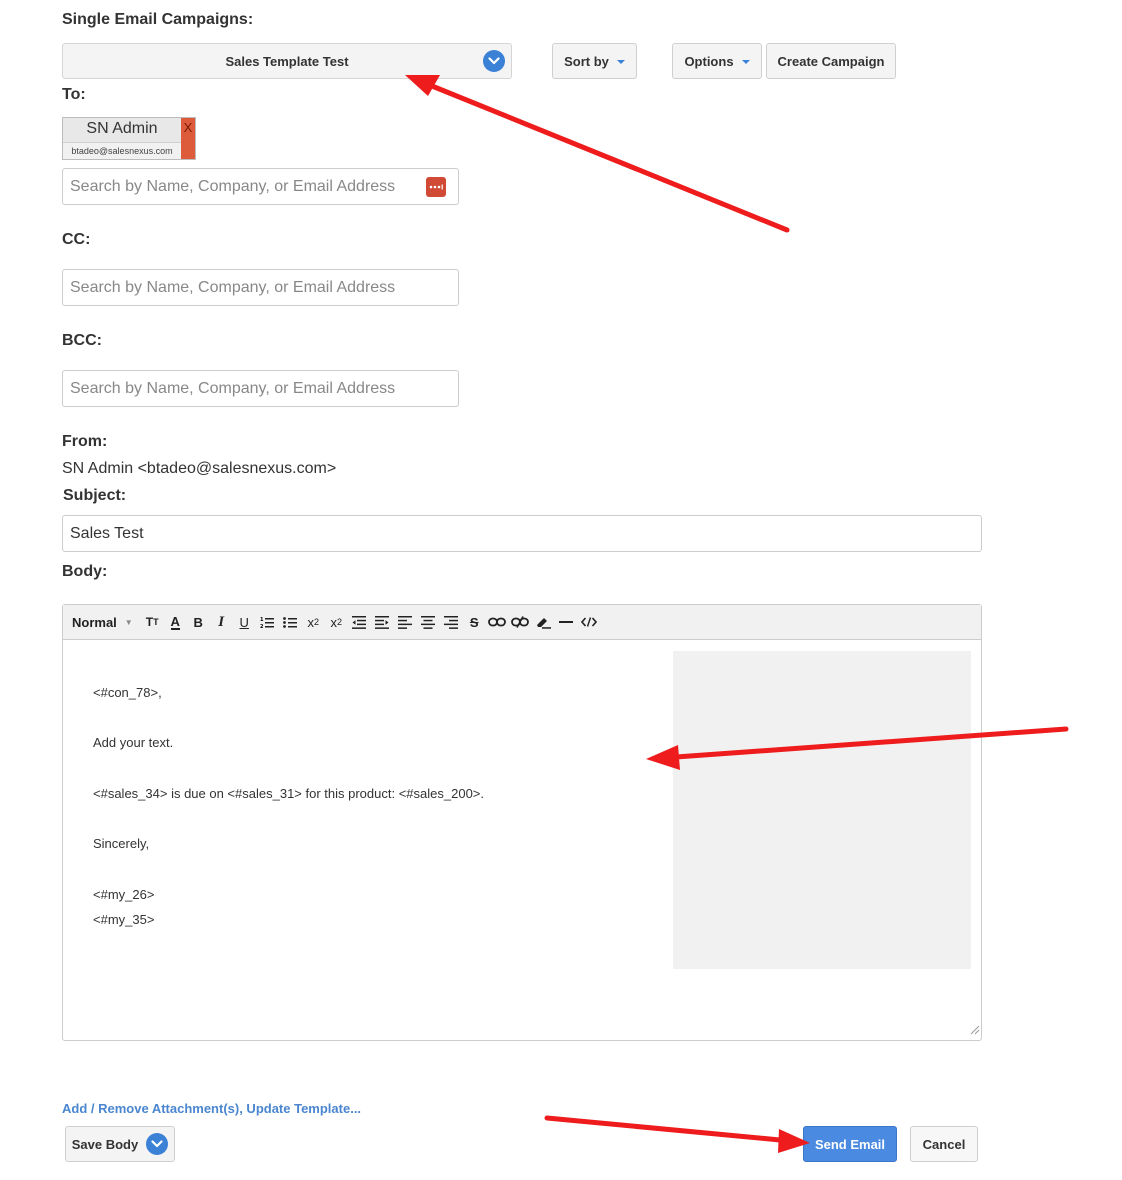  I want to click on recipient-email: btadeo@salesnexus.com, so click(122, 150).